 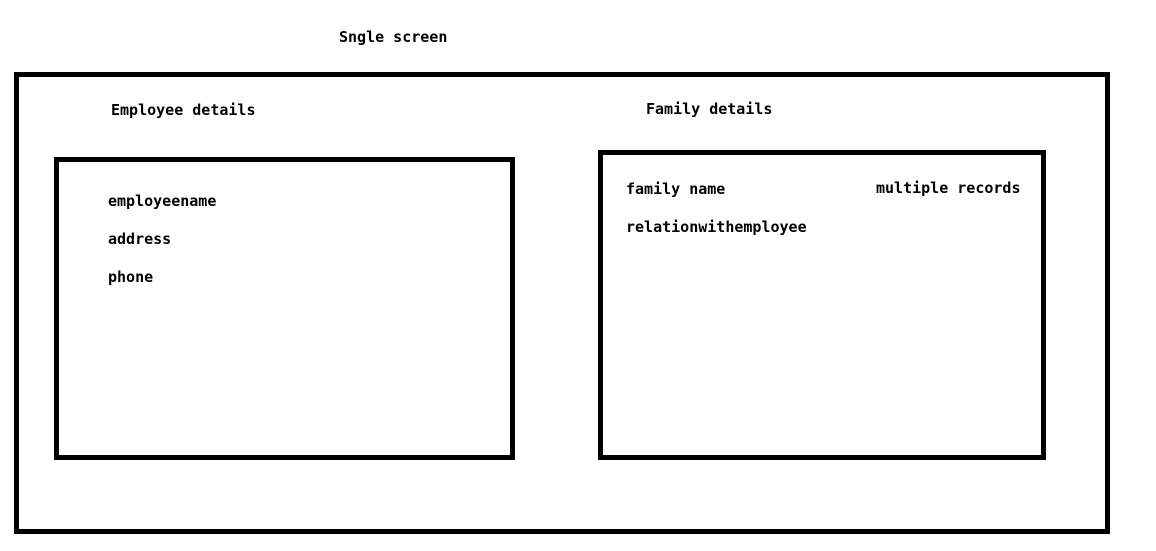 What do you see at coordinates (948, 188) in the screenshot?
I see `multiple-records-note: multiple records` at bounding box center [948, 188].